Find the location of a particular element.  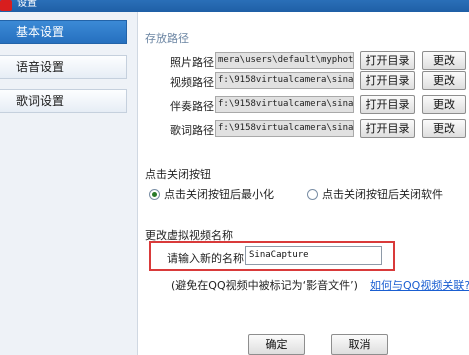

accompaniment-change-button: 更改 is located at coordinates (444, 104).